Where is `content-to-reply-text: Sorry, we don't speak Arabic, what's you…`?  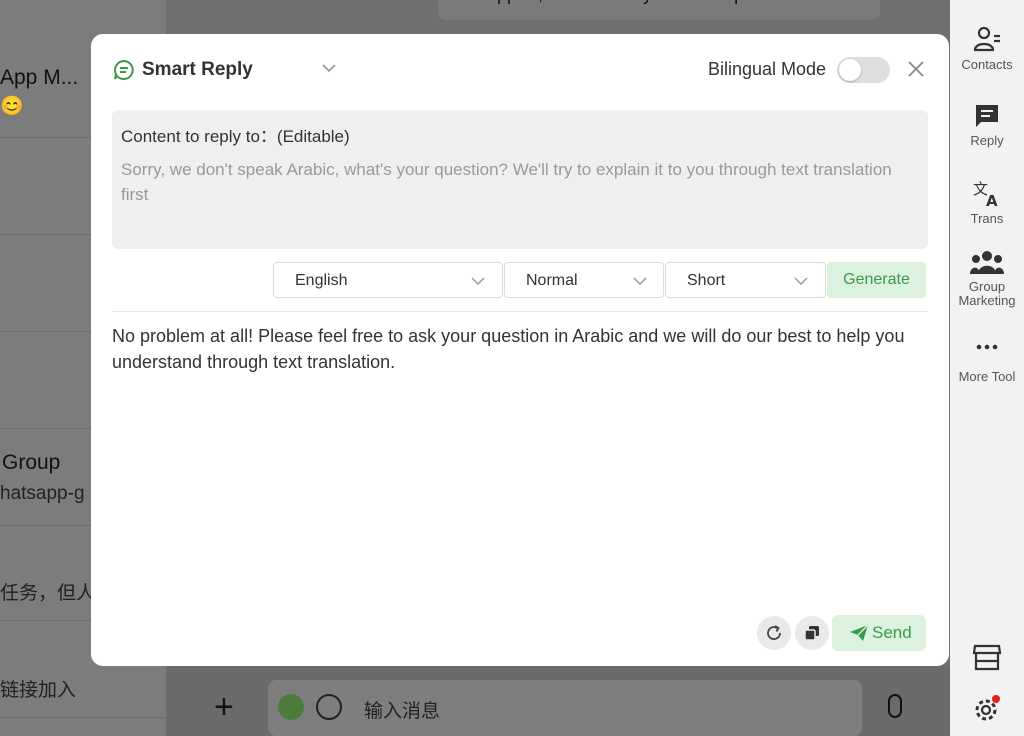 content-to-reply-text: Sorry, we don't speak Arabic, what's you… is located at coordinates (516, 182).